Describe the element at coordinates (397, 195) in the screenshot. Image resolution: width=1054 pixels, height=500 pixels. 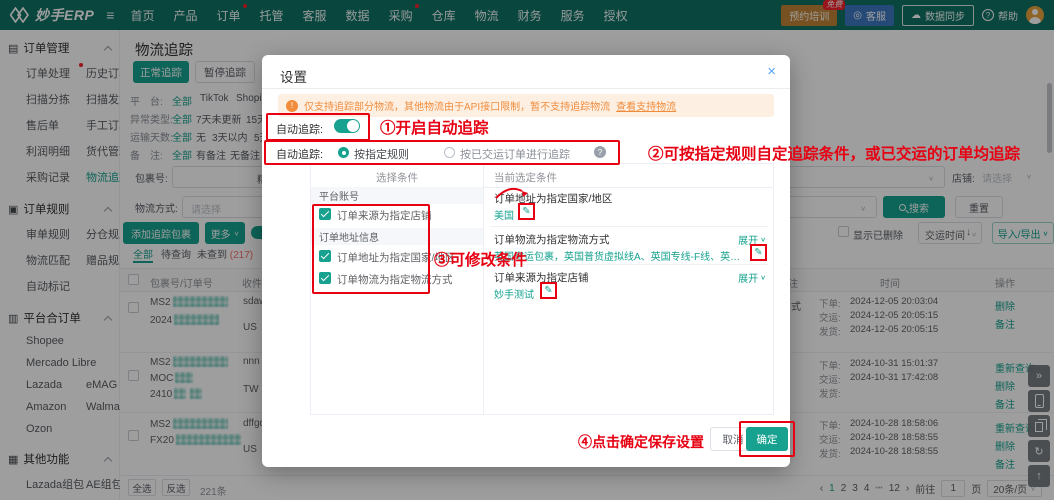
I see `group-platform-account: 平台账号` at that location.